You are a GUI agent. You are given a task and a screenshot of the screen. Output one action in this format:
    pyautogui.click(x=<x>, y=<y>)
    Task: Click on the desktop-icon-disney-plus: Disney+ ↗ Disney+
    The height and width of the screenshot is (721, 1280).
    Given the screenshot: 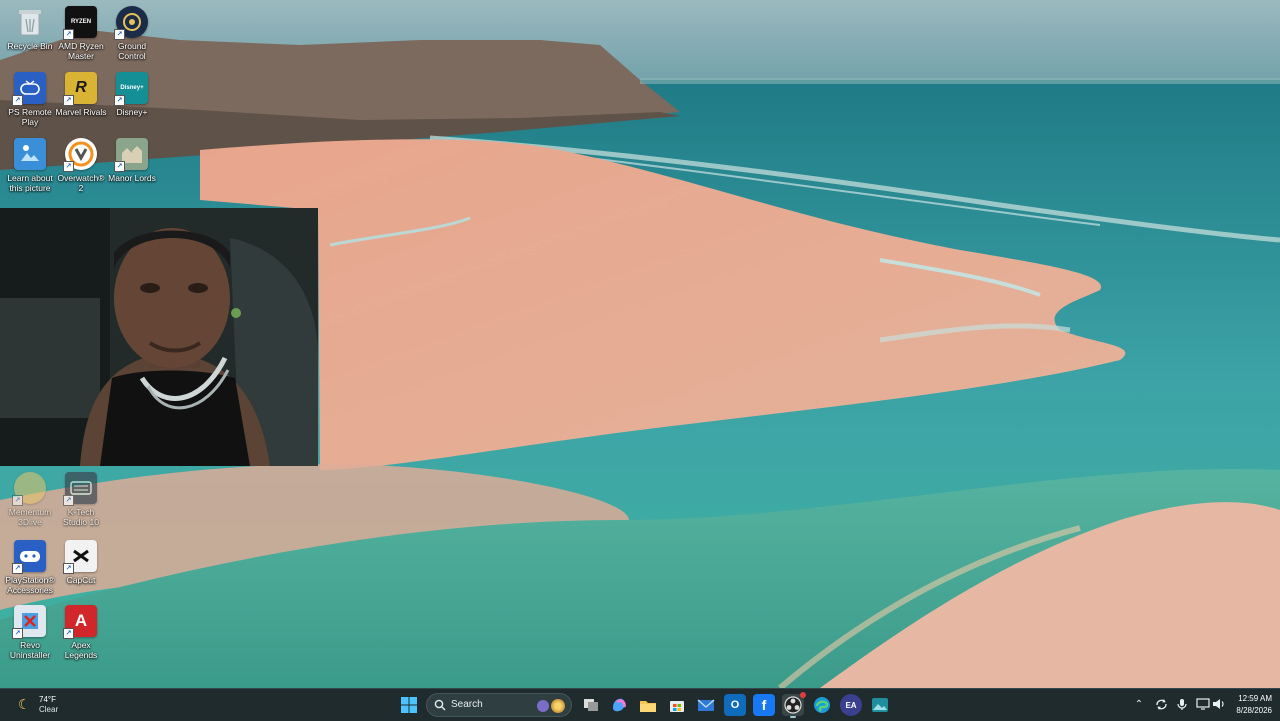 What is the action you would take?
    pyautogui.click(x=132, y=94)
    